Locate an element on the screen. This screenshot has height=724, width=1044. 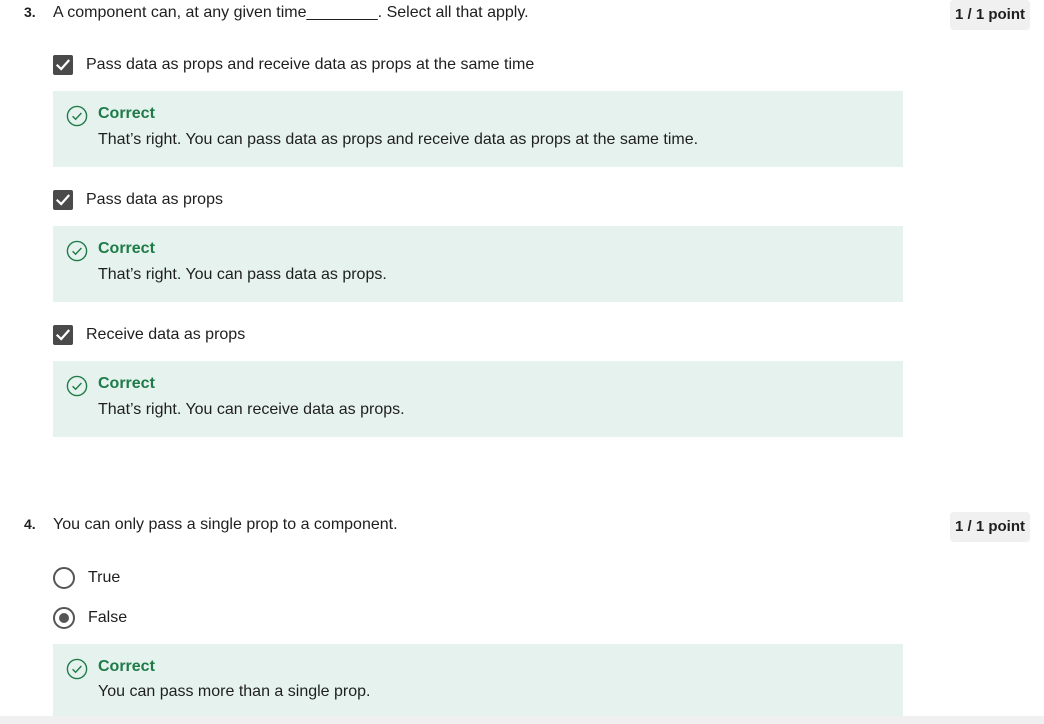
option-label: Receive data as props is located at coordinates (166, 334).